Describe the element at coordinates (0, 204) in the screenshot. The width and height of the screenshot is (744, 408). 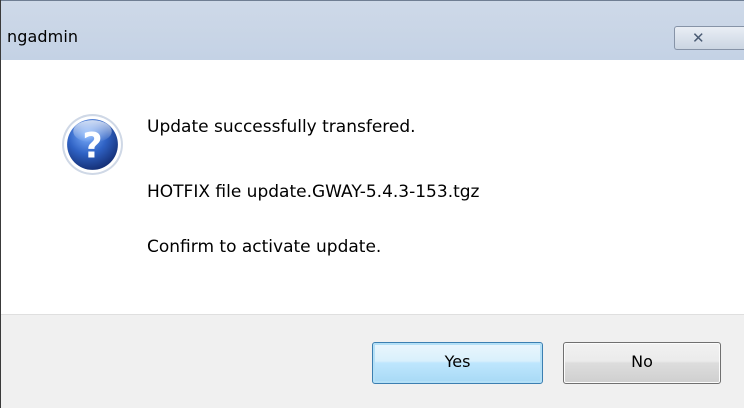
I see `window-frame-edge` at that location.